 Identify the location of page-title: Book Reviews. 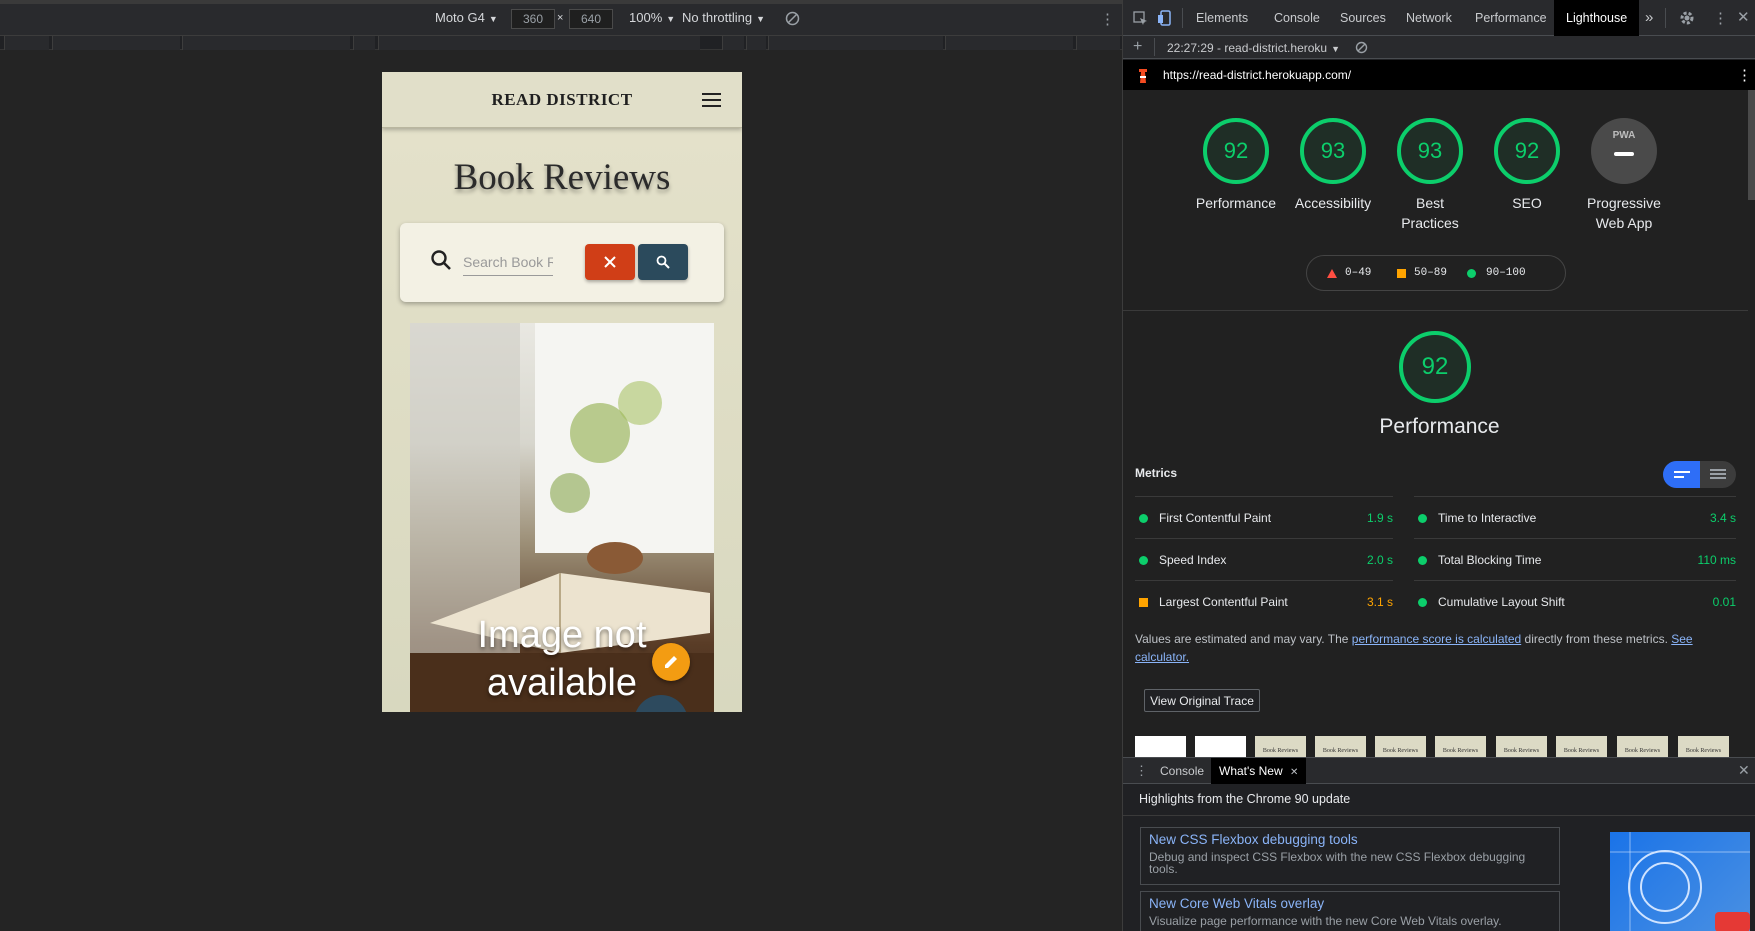
(562, 177).